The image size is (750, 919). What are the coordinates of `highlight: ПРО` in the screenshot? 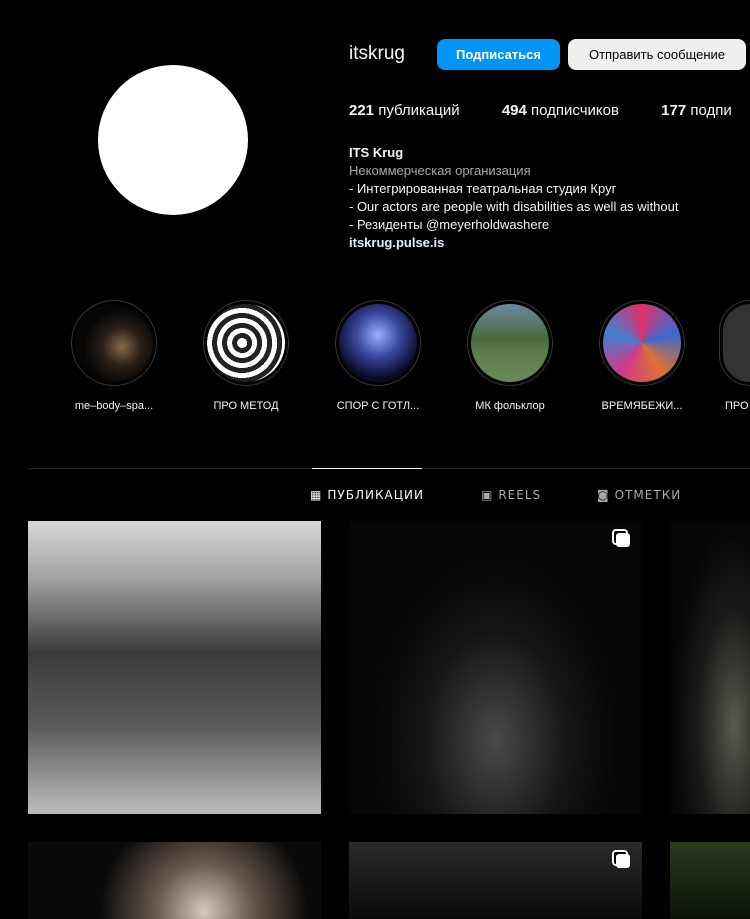 It's located at (734, 356).